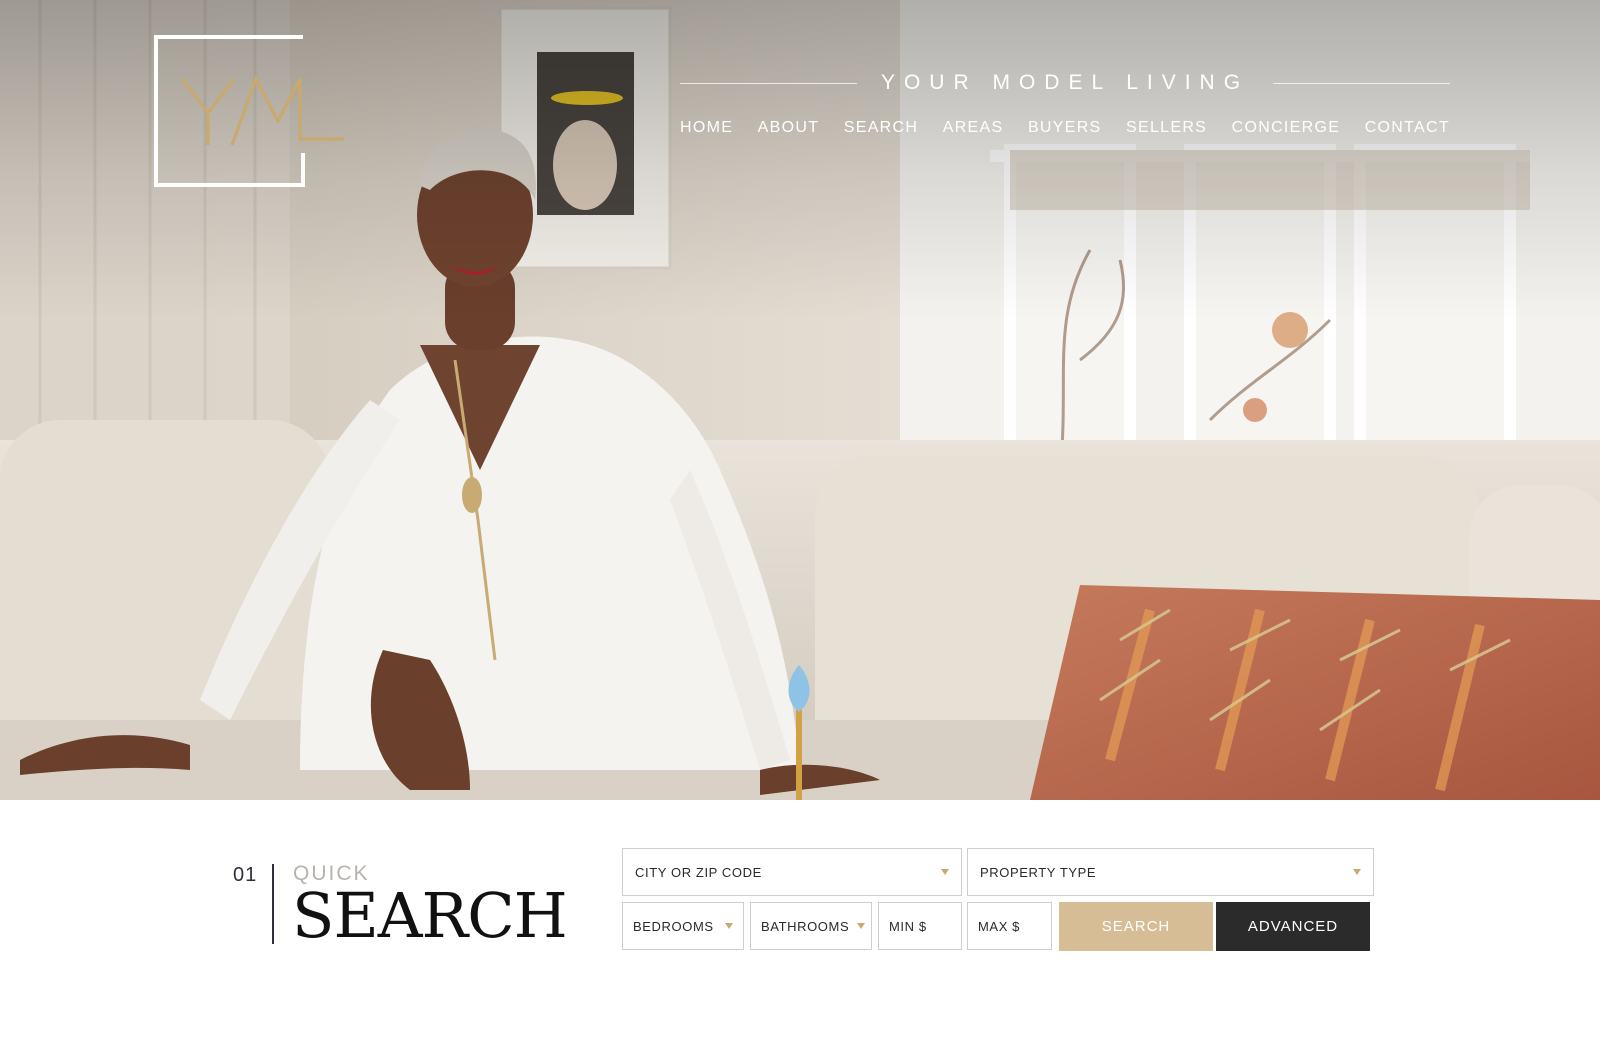  Describe the element at coordinates (1166, 128) in the screenshot. I see `nav-sellers: SELLERS` at that location.